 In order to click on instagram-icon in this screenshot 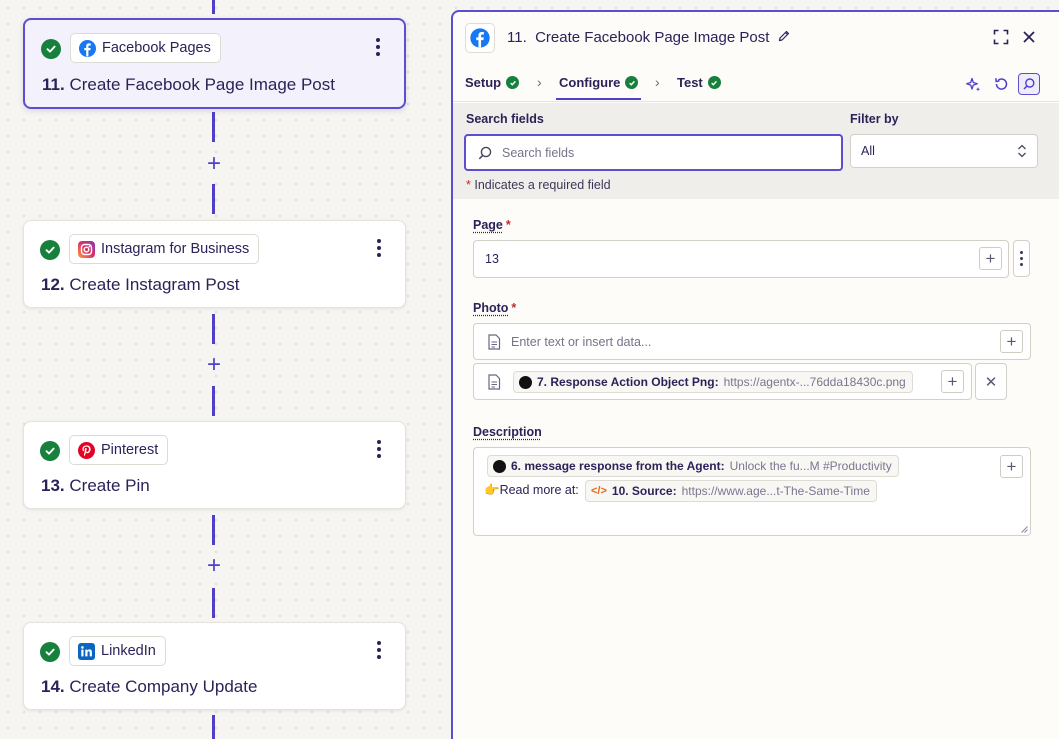, I will do `click(86, 249)`.